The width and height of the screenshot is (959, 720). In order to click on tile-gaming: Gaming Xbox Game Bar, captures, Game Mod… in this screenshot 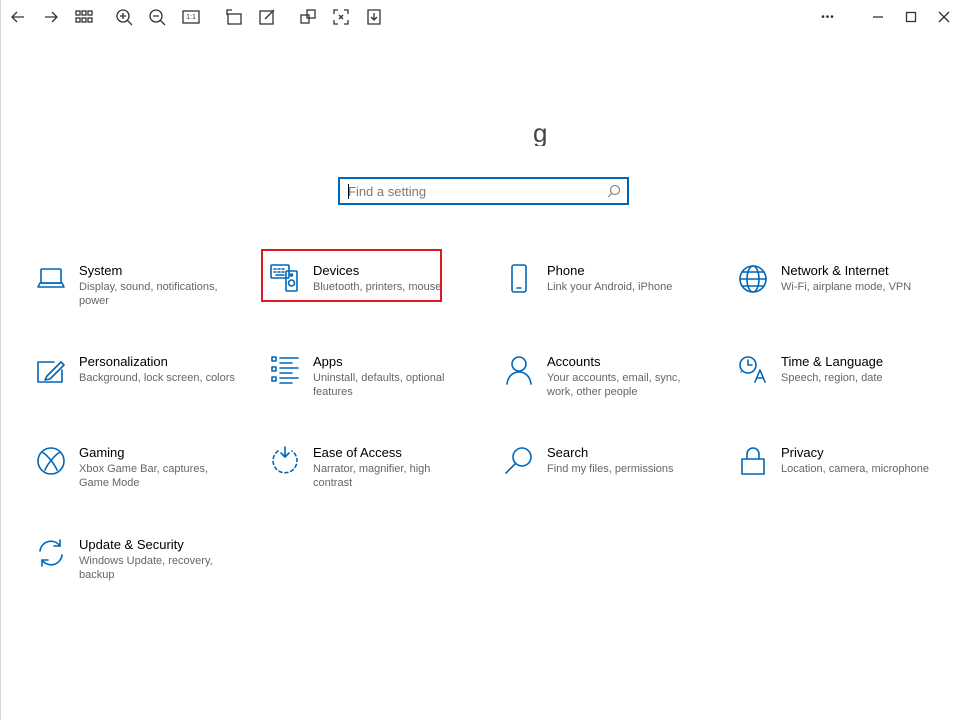, I will do `click(135, 475)`.